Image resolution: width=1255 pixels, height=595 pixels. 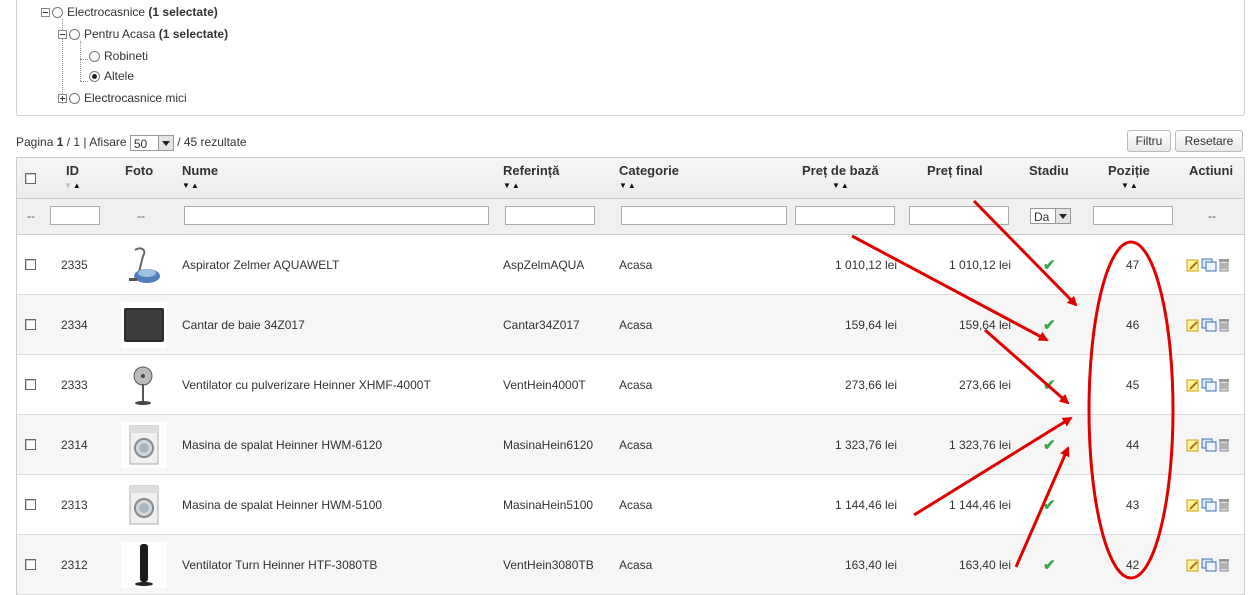 What do you see at coordinates (260, 264) in the screenshot?
I see `cell-name: Aspirator Zelmer AQUAWELT` at bounding box center [260, 264].